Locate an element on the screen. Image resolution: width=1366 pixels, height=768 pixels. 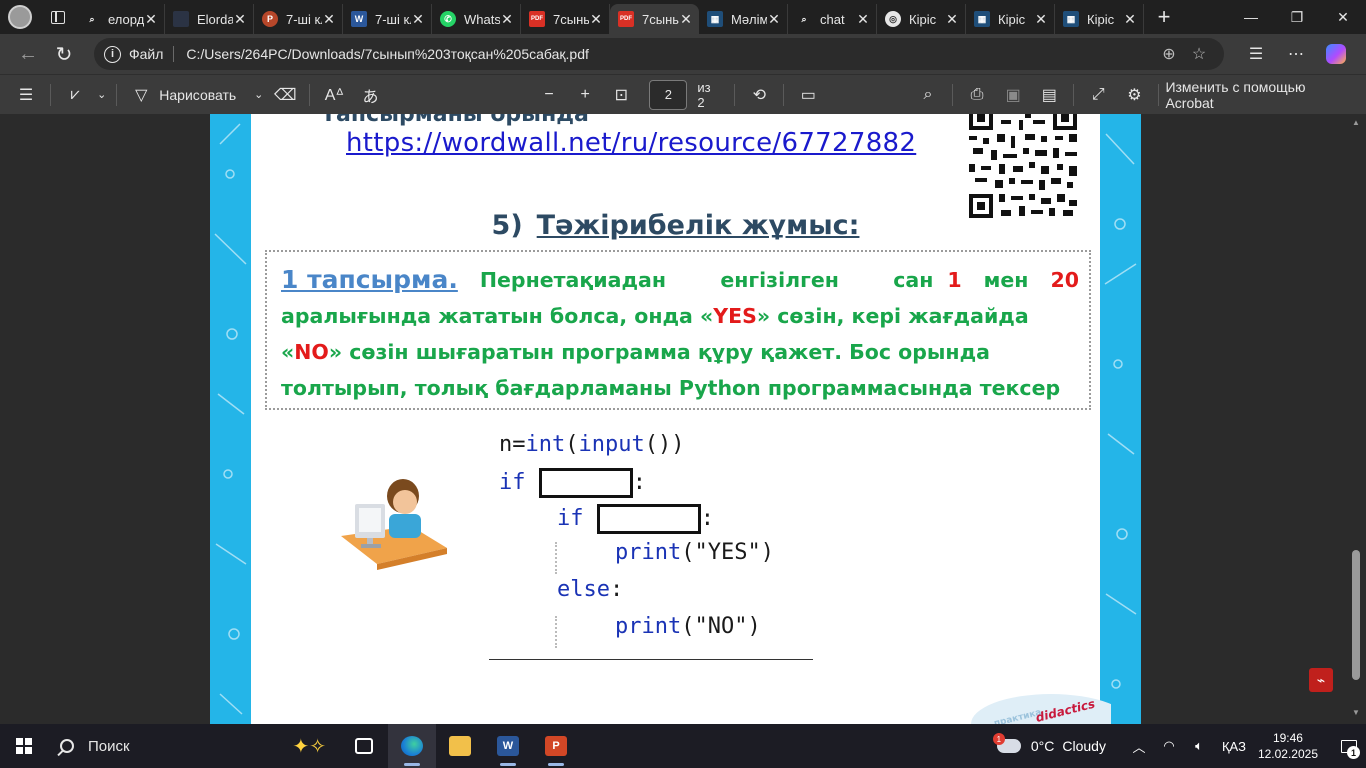
draw-icon: ▽ is located at coordinates (141, 95).